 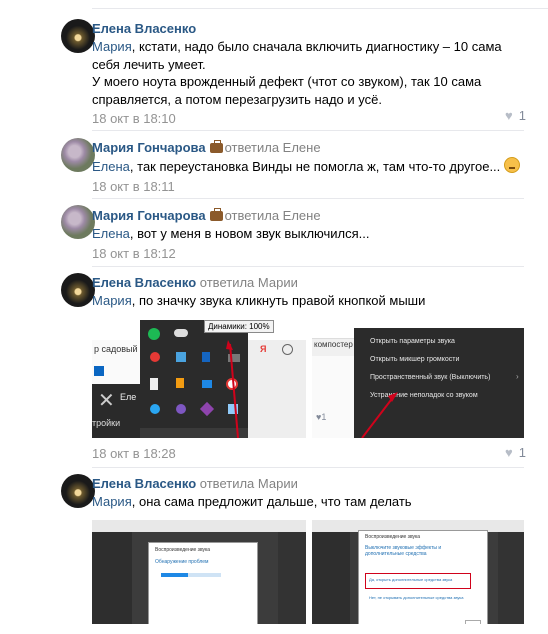 What do you see at coordinates (199, 379) in the screenshot?
I see `attached-screenshot: р садовый ✕ Еле тройки Я Динамики: 100%` at bounding box center [199, 379].